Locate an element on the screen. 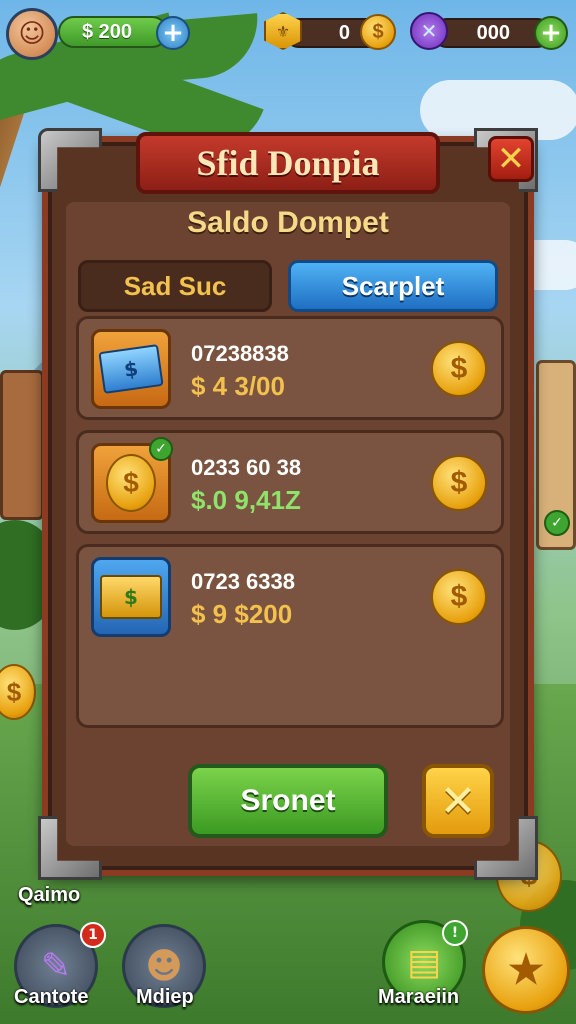 The image size is (576, 1024). dialog-title: Sfid Donpia is located at coordinates (288, 163).